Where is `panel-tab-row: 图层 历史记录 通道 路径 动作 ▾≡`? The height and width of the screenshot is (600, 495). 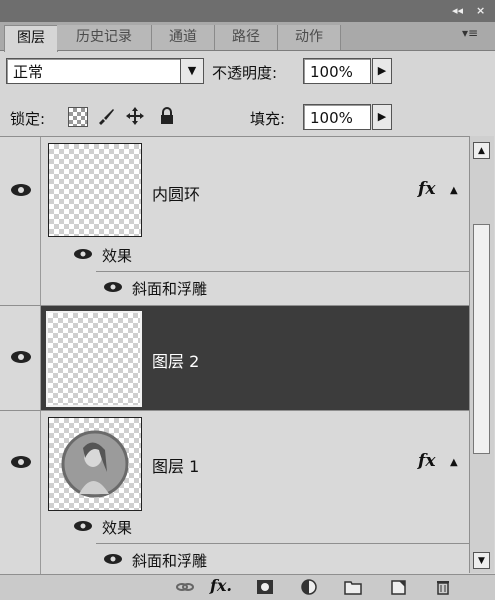 panel-tab-row: 图层 历史记录 通道 路径 动作 ▾≡ is located at coordinates (247, 37).